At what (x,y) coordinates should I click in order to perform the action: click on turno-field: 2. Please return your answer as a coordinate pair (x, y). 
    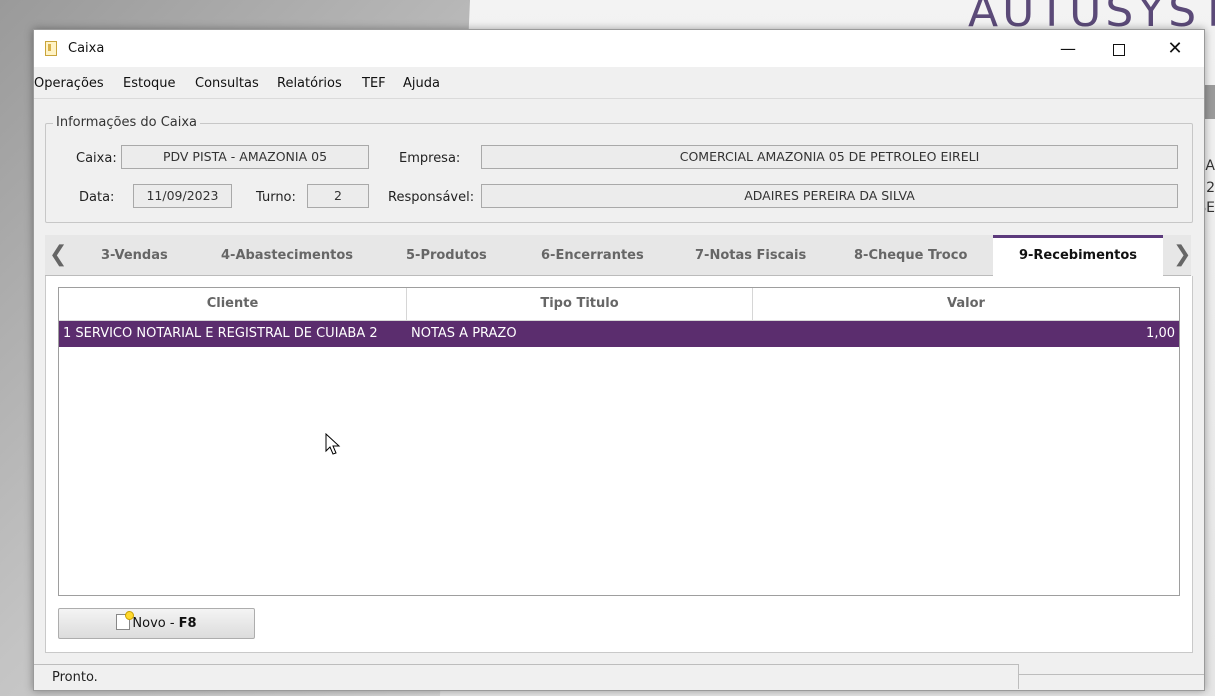
    Looking at the image, I should click on (338, 196).